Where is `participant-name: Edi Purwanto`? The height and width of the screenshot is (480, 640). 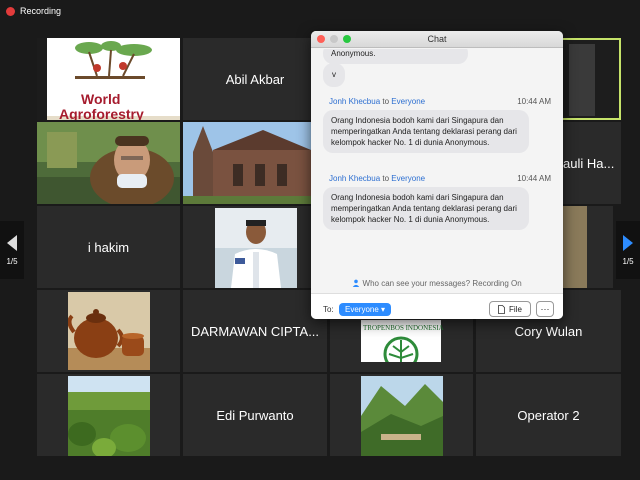 participant-name: Edi Purwanto is located at coordinates (255, 415).